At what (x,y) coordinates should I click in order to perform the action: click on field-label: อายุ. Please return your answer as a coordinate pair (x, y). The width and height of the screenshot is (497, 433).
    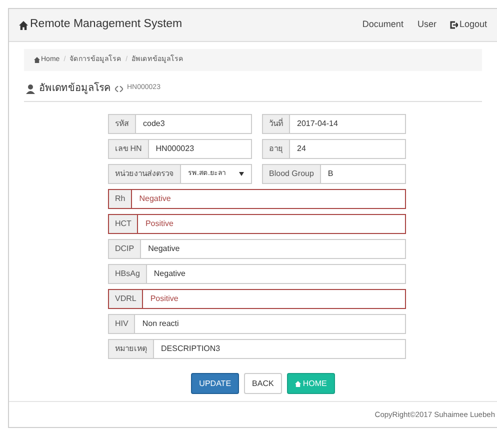
    Looking at the image, I should click on (276, 149).